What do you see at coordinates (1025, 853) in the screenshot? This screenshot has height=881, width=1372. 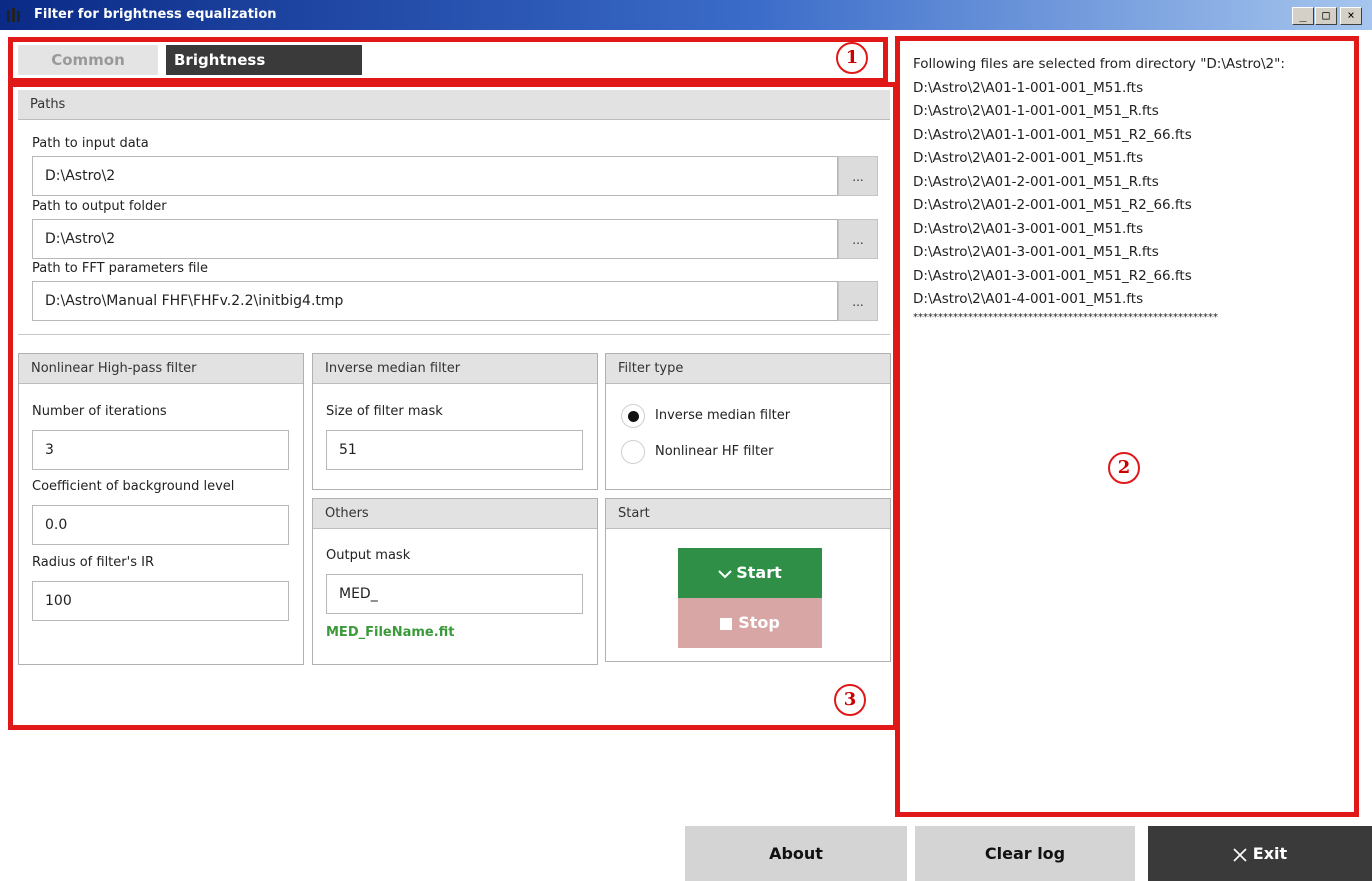 I see `clear-log-button: Clear log` at bounding box center [1025, 853].